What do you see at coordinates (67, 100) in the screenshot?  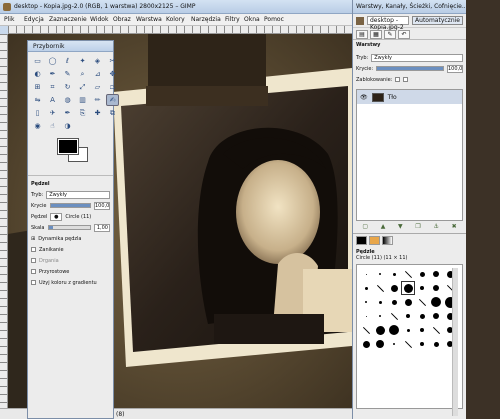 I see `bucket-fill-tool-icon: ◍` at bounding box center [67, 100].